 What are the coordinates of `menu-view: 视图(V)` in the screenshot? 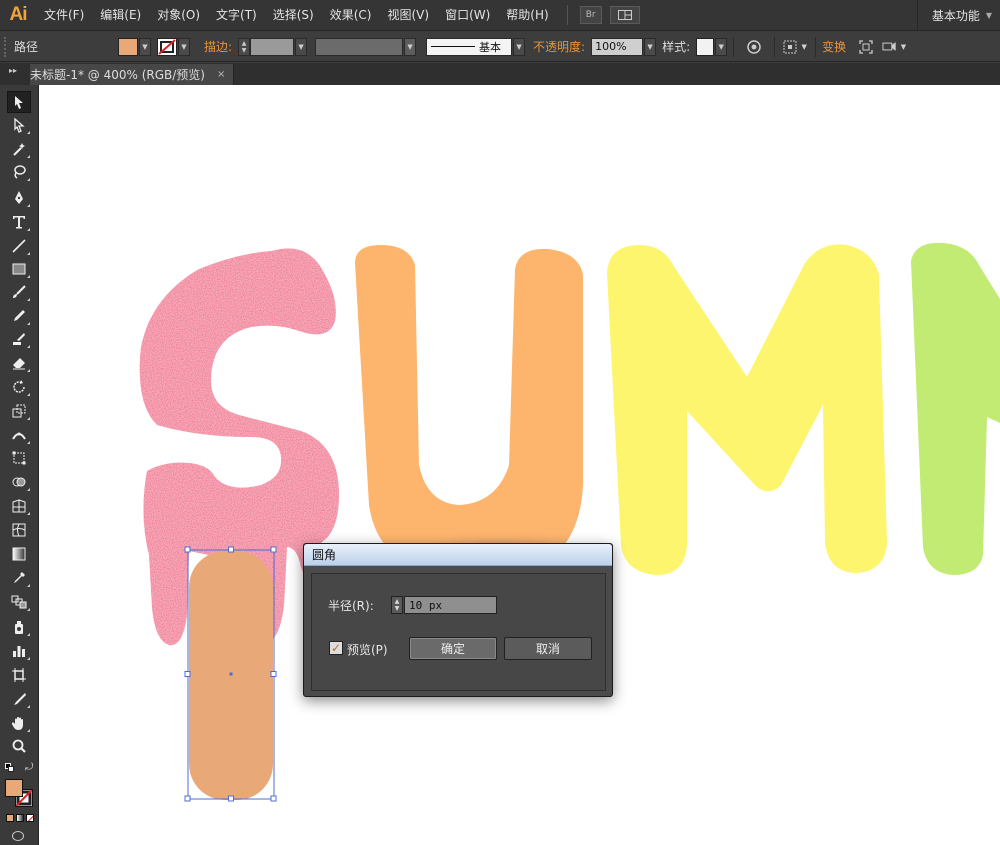 It's located at (408, 15).